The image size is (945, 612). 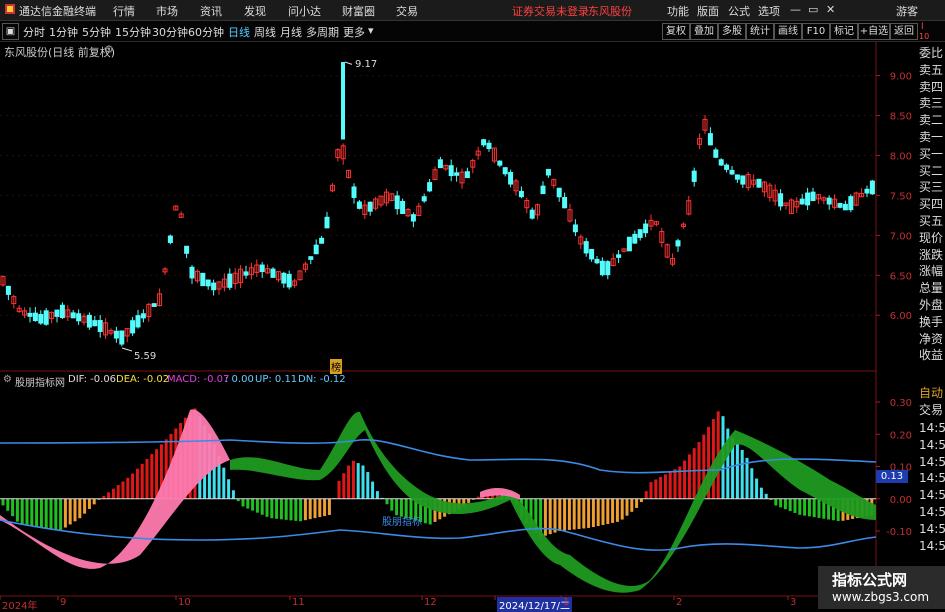 I want to click on quote-row-label: 换手, so click(x=931, y=321).